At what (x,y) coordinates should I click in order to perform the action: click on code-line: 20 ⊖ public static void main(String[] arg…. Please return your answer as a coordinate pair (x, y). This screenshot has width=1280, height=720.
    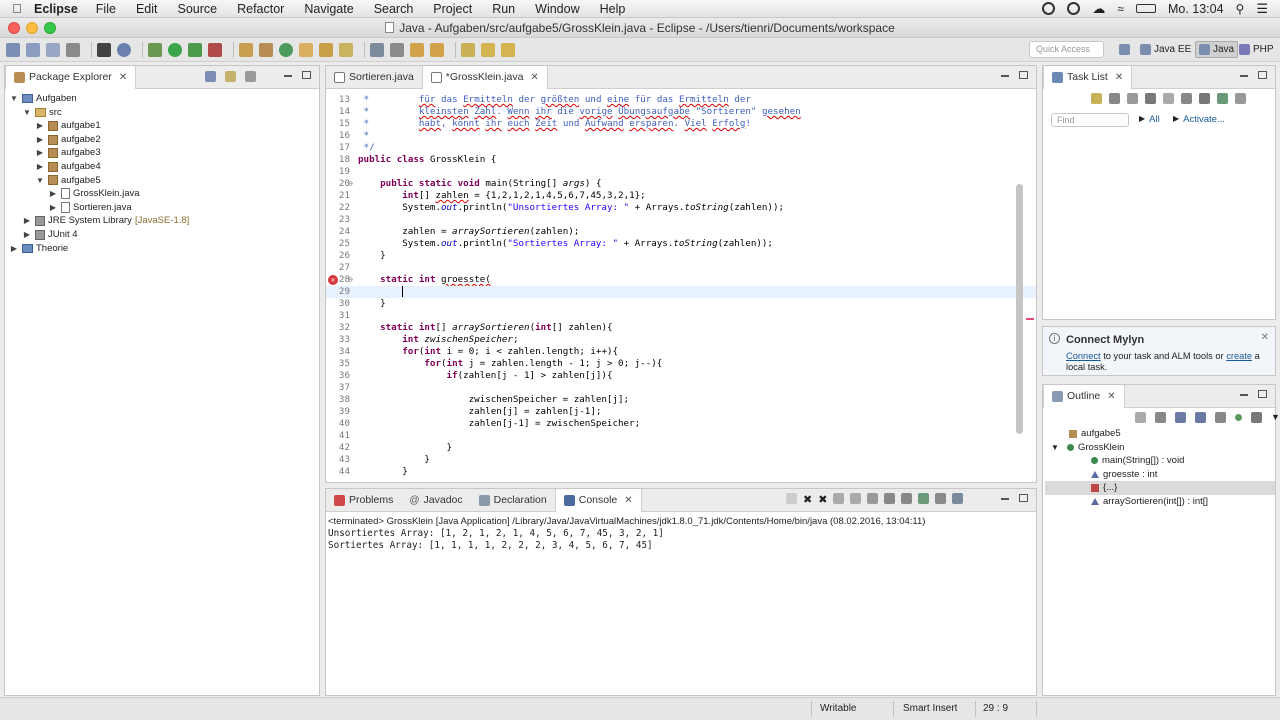
    Looking at the image, I should click on (681, 184).